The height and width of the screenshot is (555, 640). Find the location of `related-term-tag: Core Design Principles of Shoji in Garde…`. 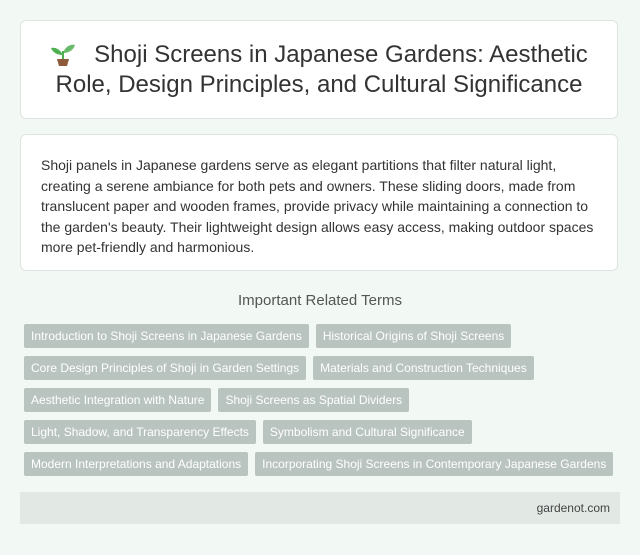

related-term-tag: Core Design Principles of Shoji in Garde… is located at coordinates (165, 368).